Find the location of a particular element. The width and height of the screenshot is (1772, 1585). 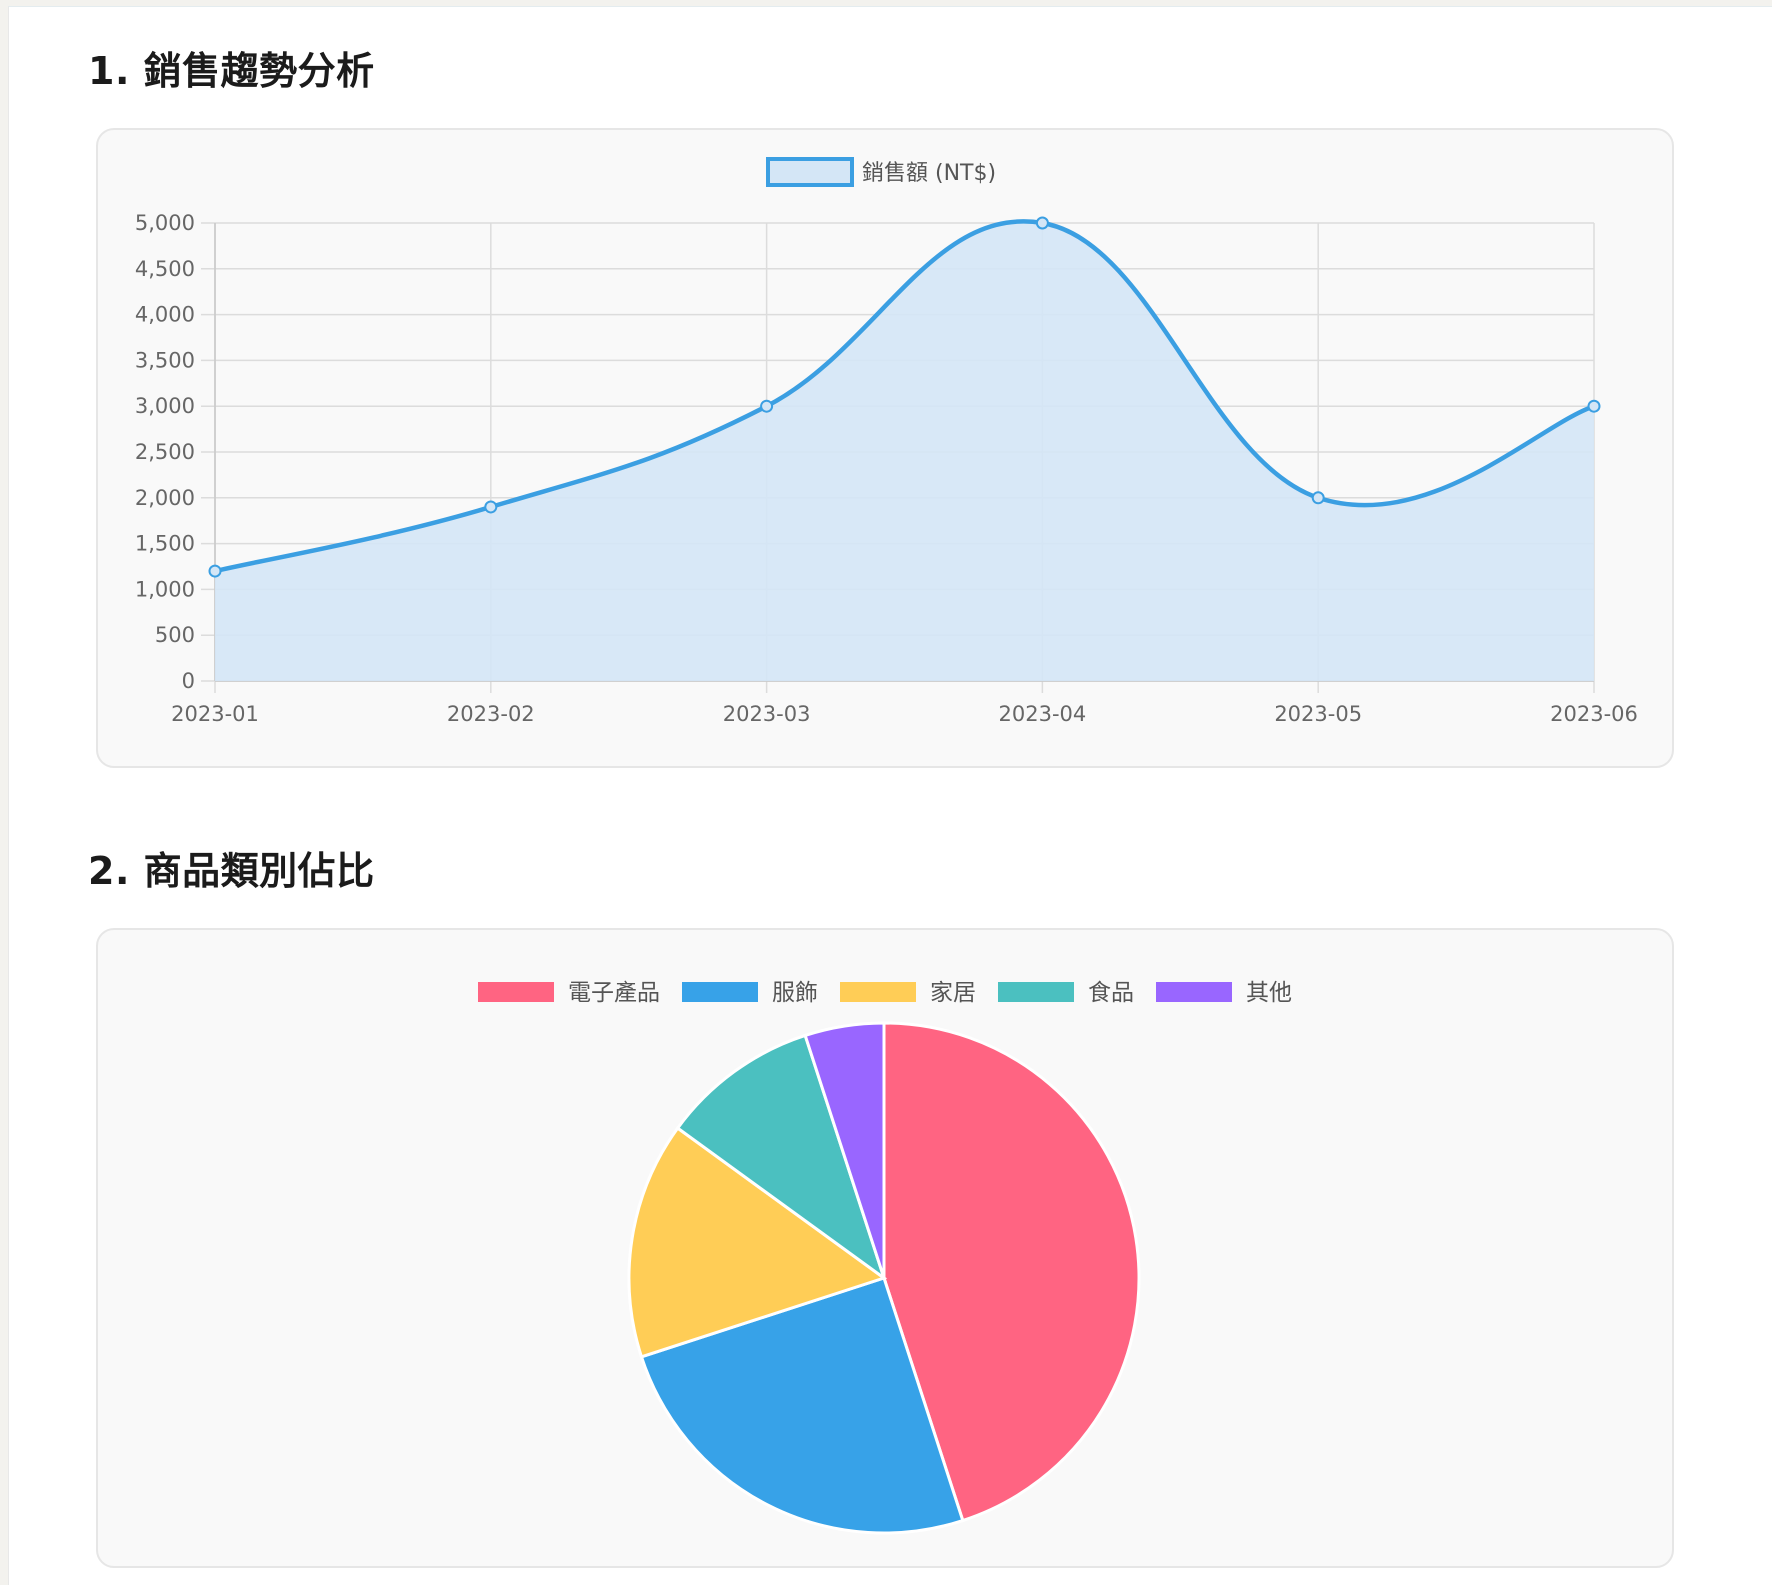

section-title-sales-trend: 1. 銷售趨勢分析 is located at coordinates (231, 67).